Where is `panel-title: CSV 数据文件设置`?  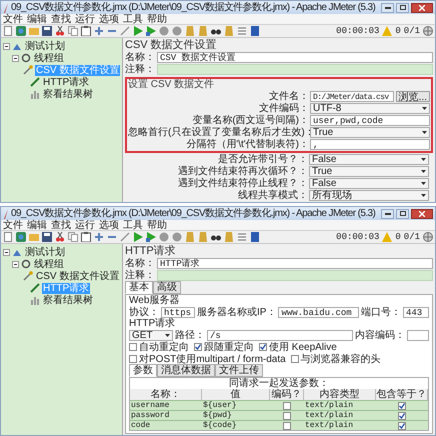
panel-title: CSV 数据文件设置 is located at coordinates (171, 45).